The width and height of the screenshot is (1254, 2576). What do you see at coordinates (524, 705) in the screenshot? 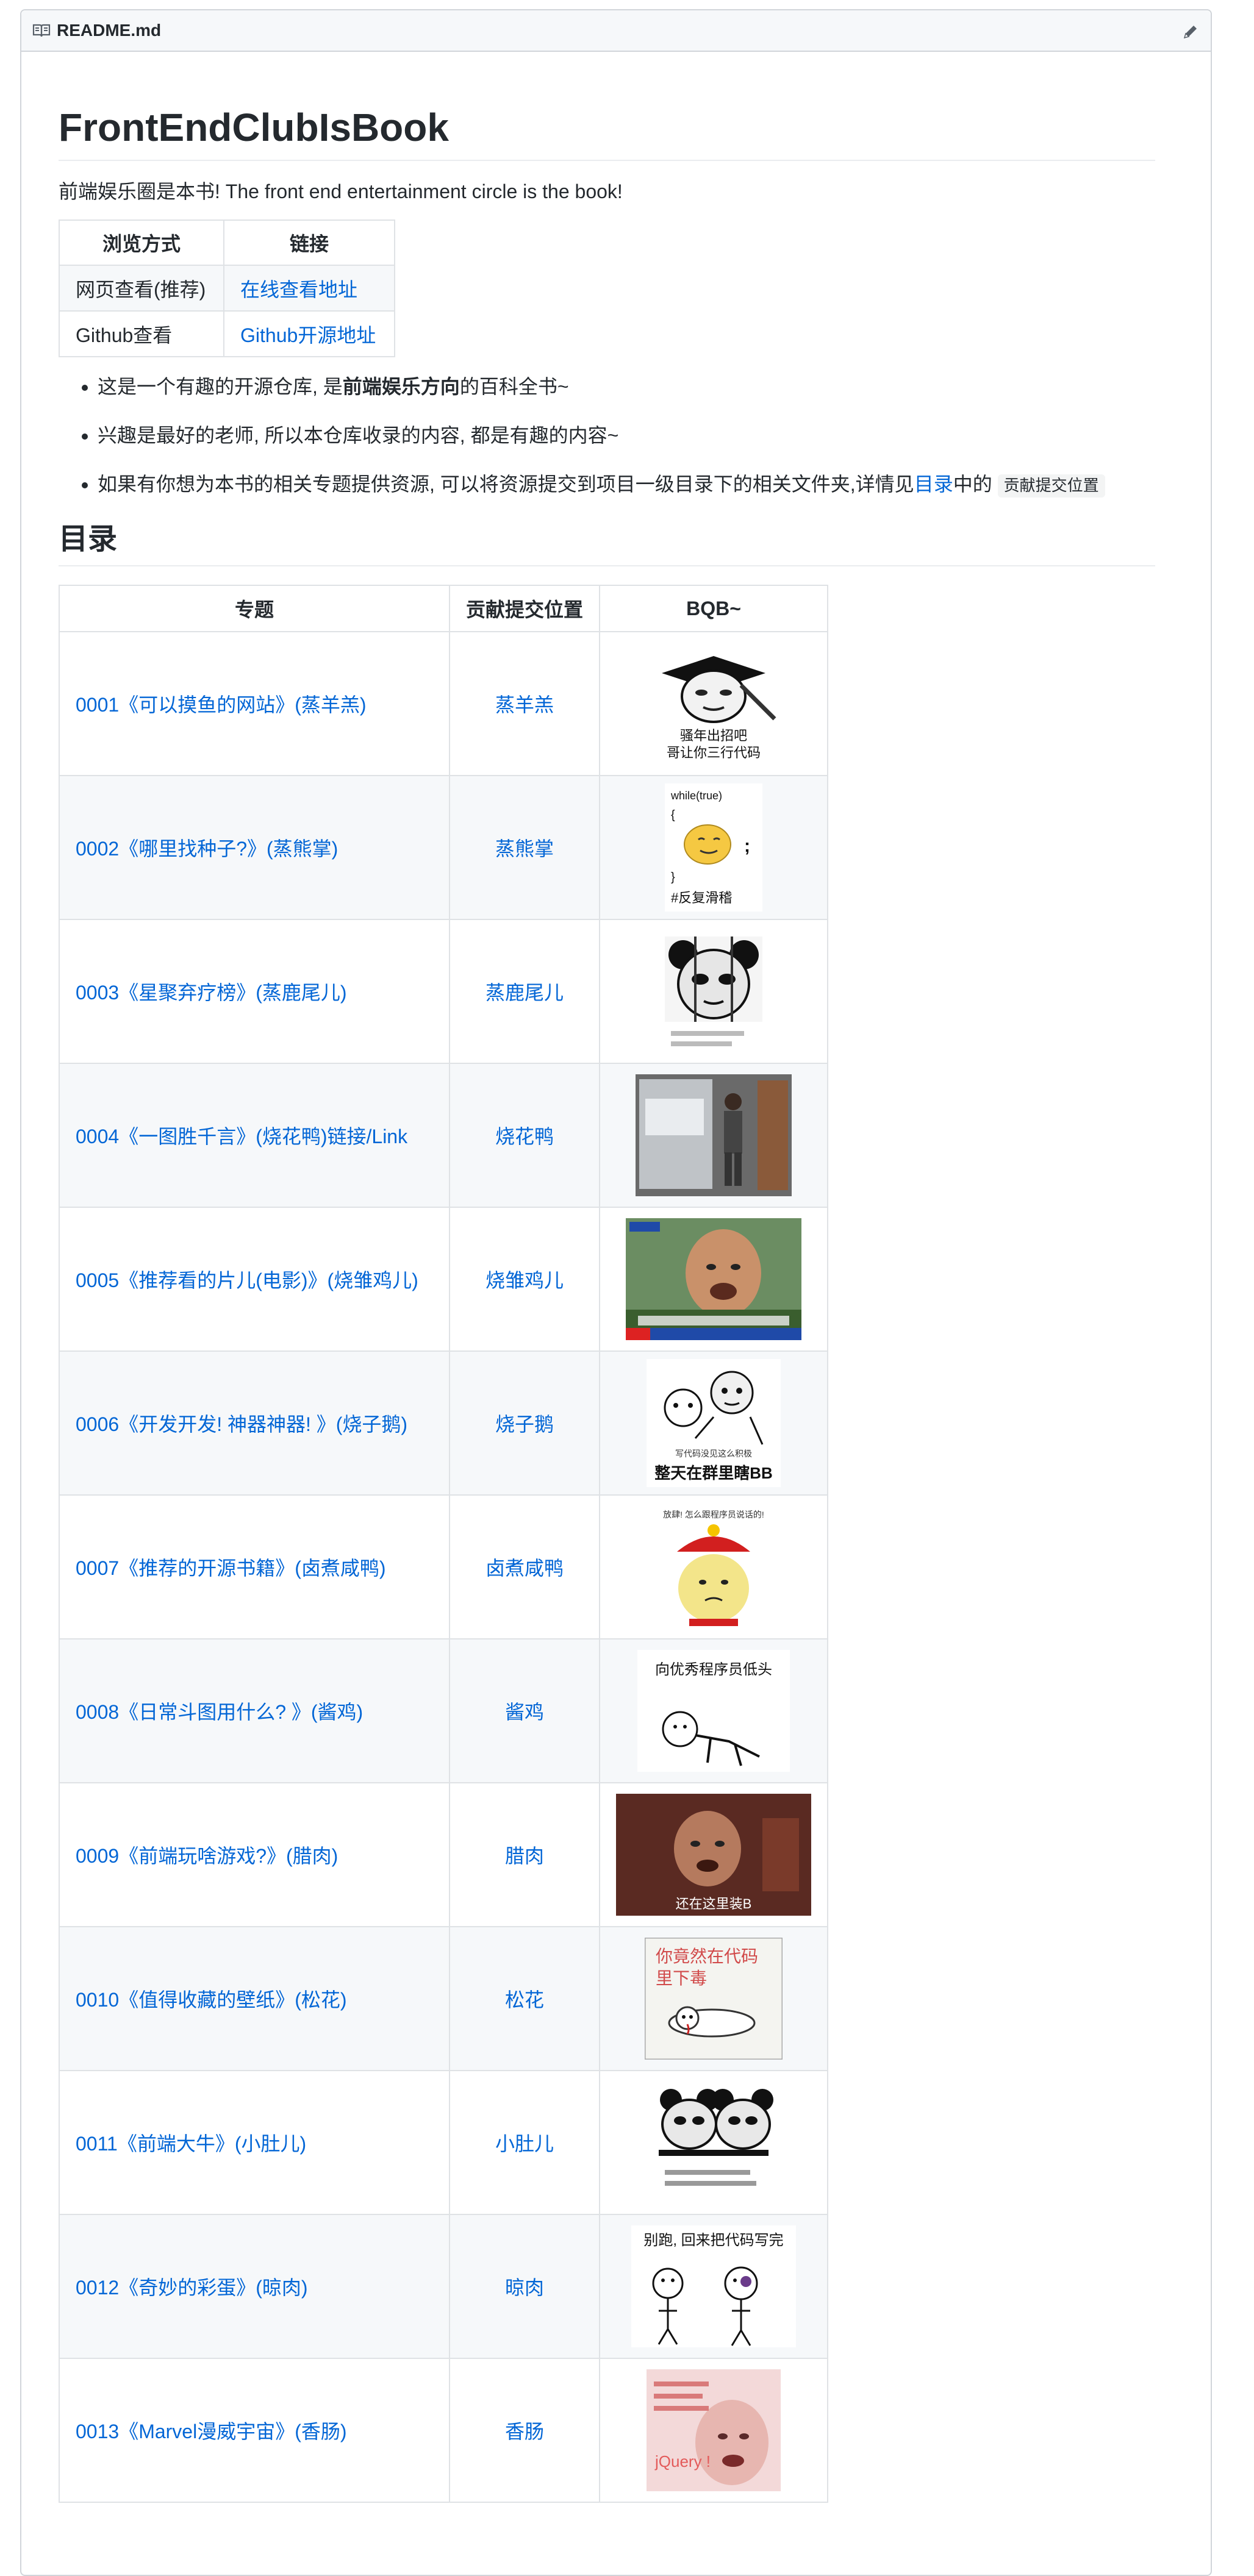
I see `contributor-link: 蒸羊羔` at bounding box center [524, 705].